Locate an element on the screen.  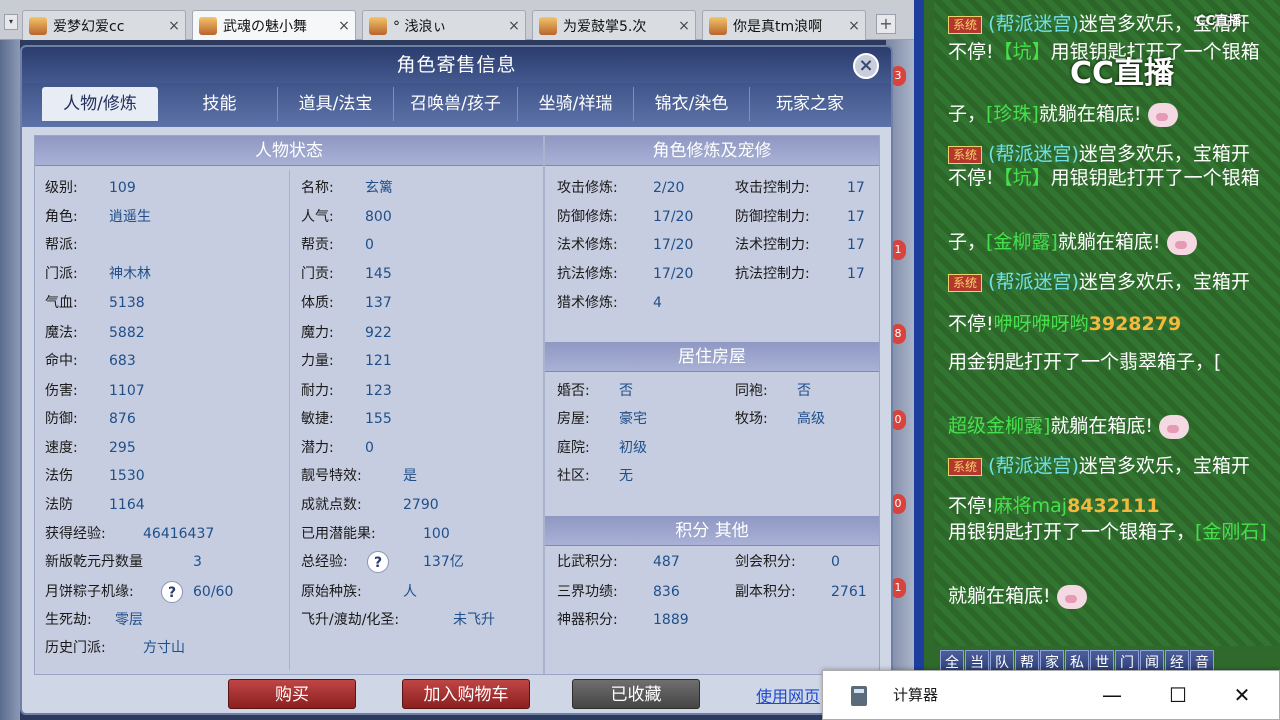
system-badge: 系统 is located at coordinates (965, 282).